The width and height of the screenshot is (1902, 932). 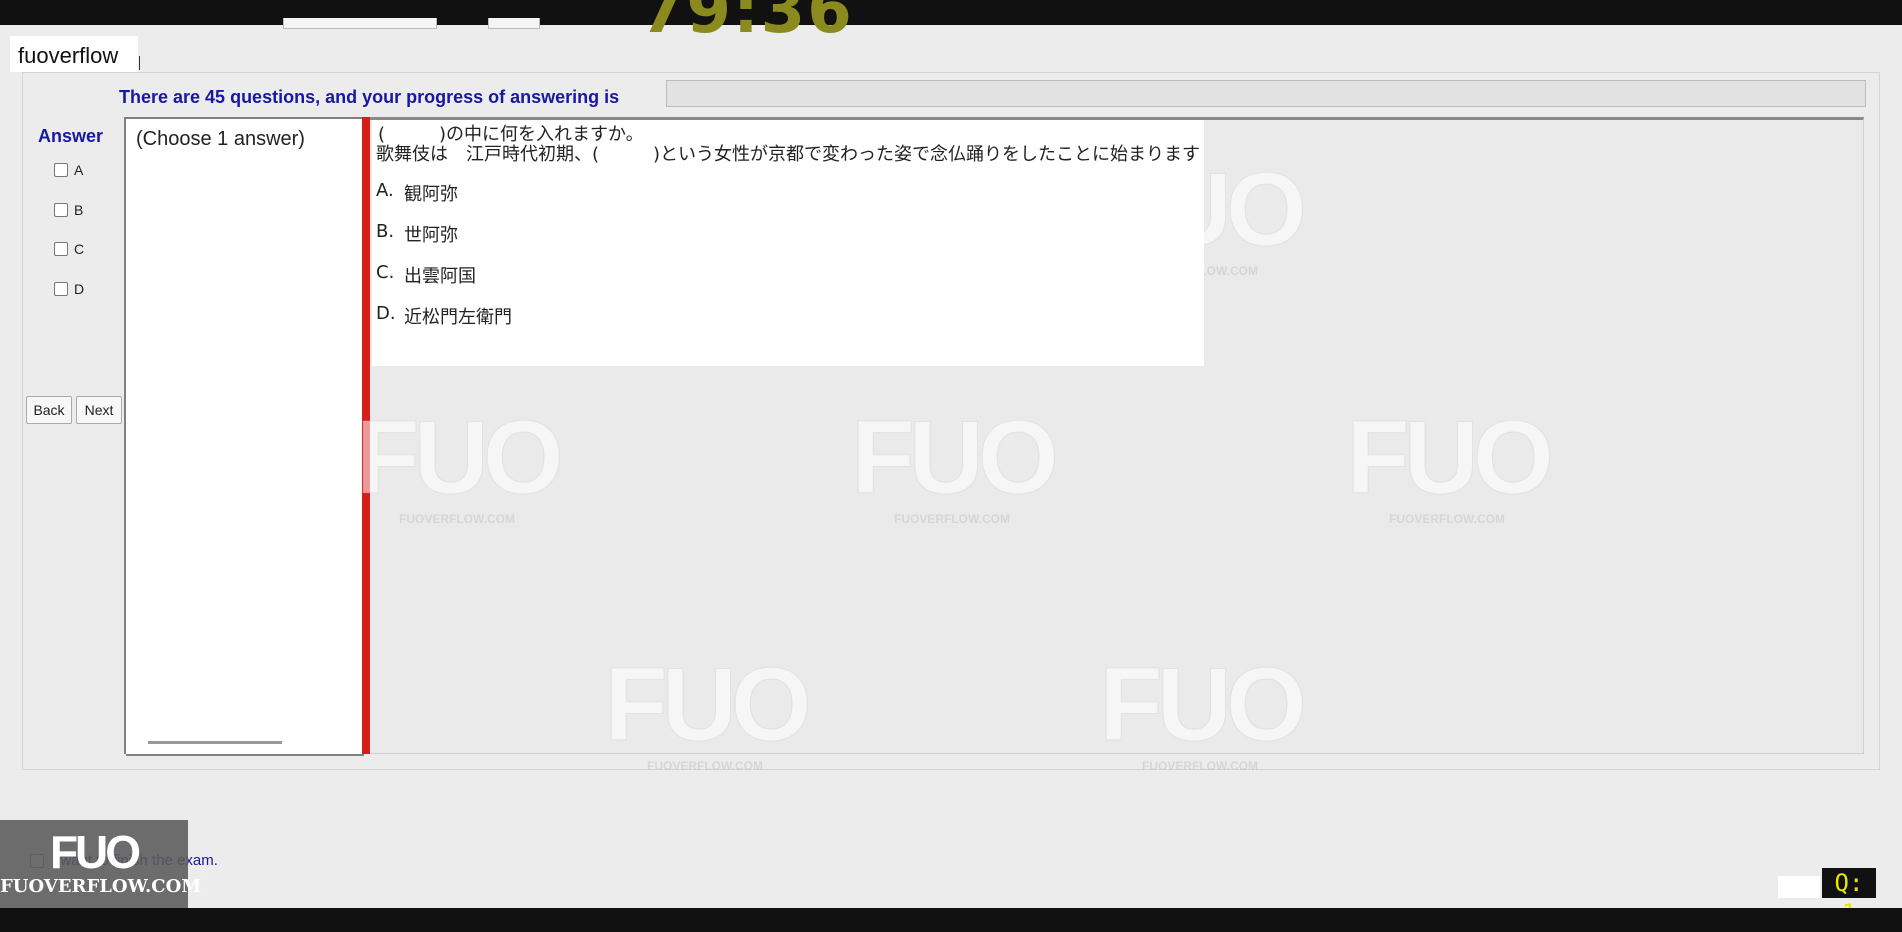 What do you see at coordinates (101, 886) in the screenshot?
I see `logo-site: FUOVERFLOW.COM` at bounding box center [101, 886].